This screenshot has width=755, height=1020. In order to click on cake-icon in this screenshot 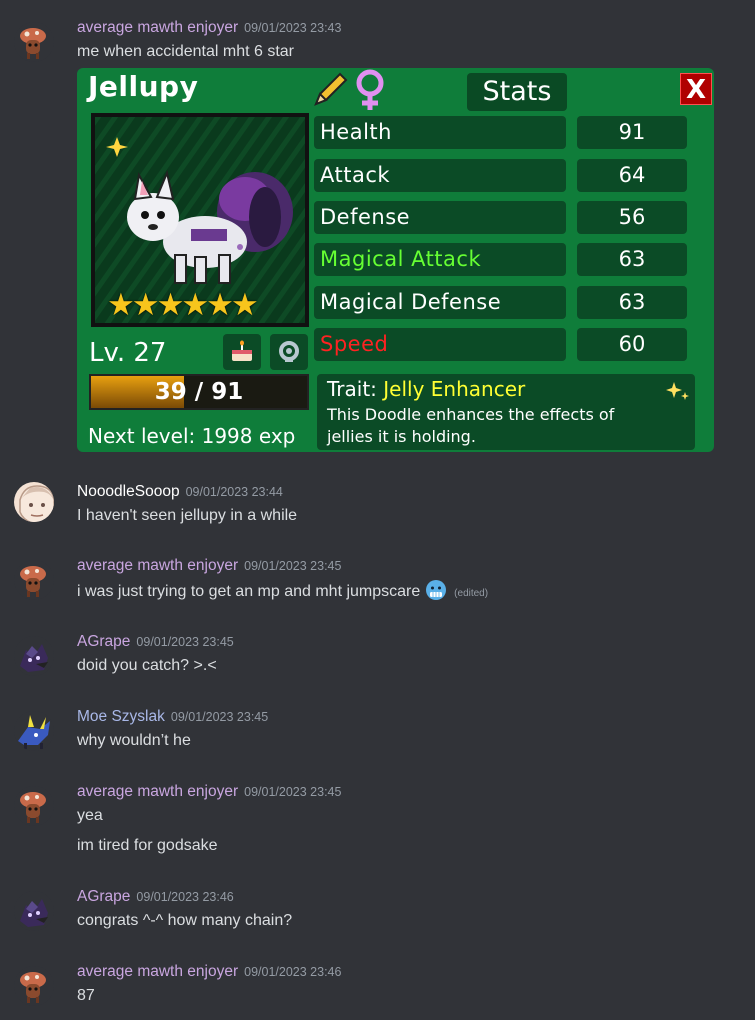, I will do `click(242, 352)`.